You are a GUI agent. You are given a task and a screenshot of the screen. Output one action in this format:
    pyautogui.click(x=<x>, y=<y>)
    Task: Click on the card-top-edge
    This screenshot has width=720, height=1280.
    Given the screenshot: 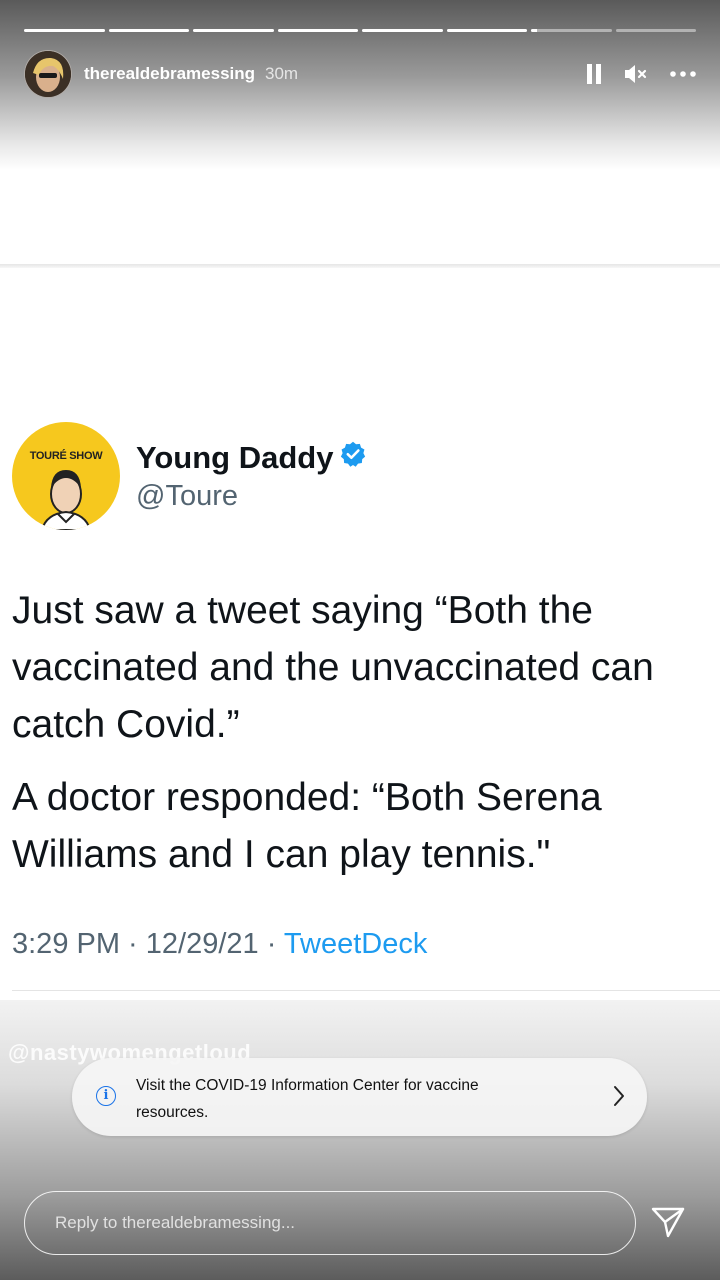 What is the action you would take?
    pyautogui.click(x=360, y=266)
    